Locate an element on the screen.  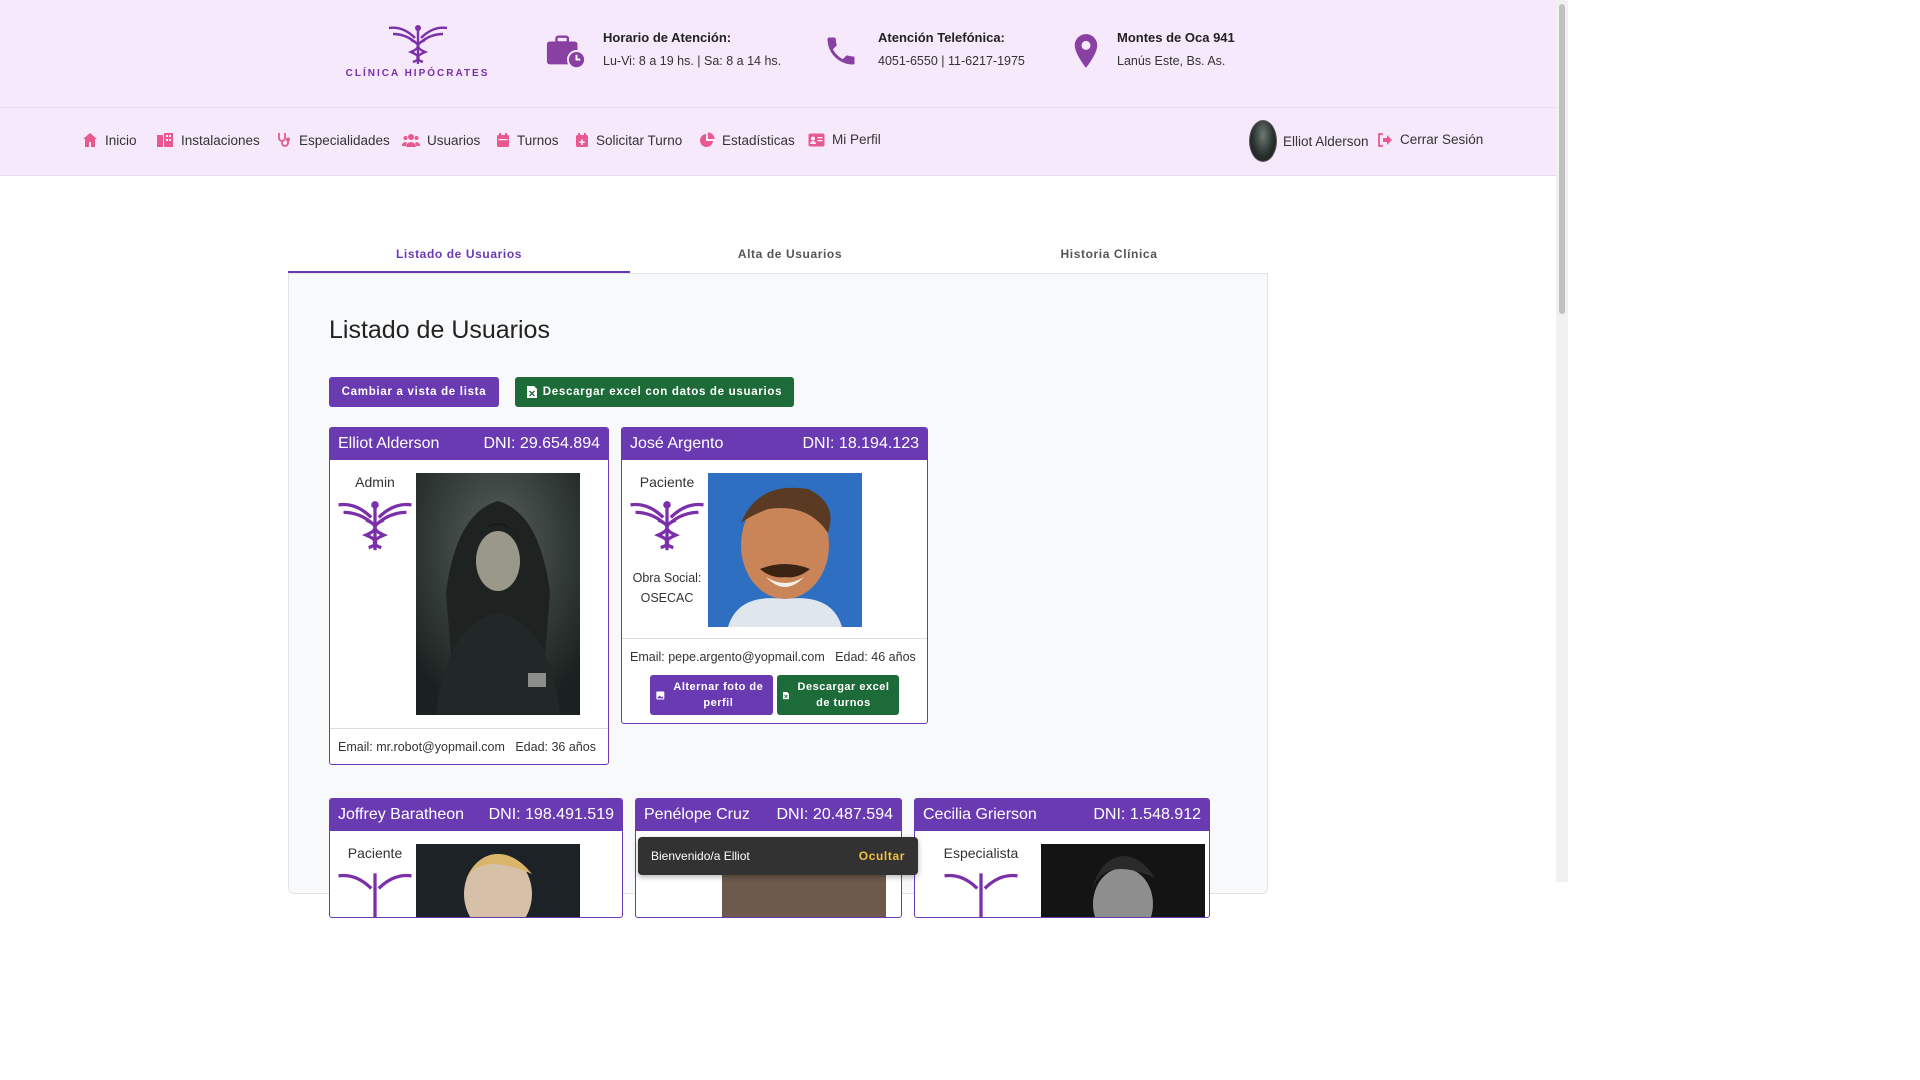
nav-item-label: Mi Perfil is located at coordinates (856, 139).